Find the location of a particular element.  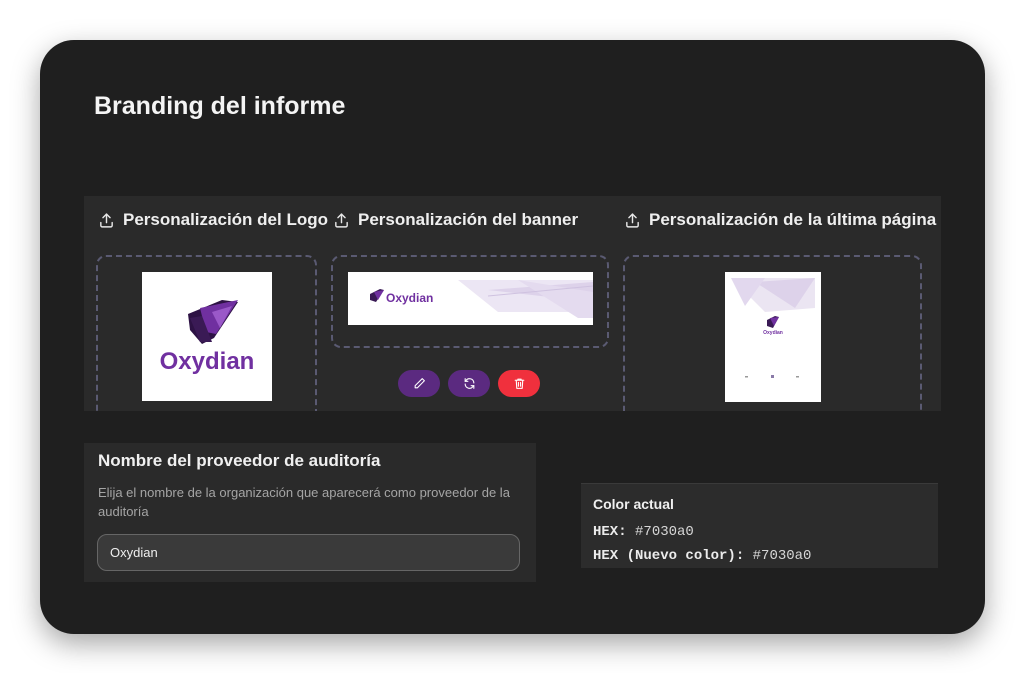

pencil-icon is located at coordinates (419, 383).